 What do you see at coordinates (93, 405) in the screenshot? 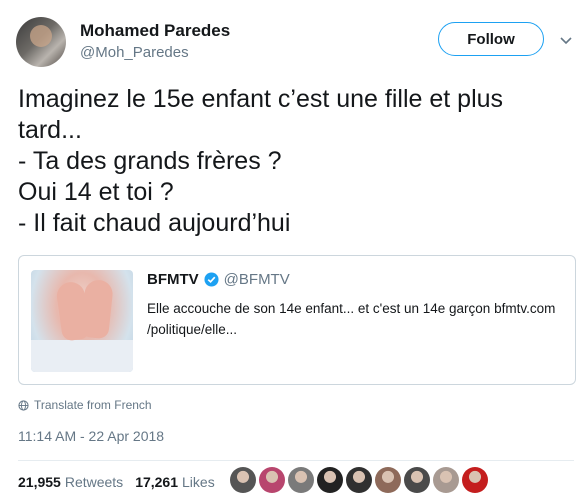
I see `translate-label: Translate from French` at bounding box center [93, 405].